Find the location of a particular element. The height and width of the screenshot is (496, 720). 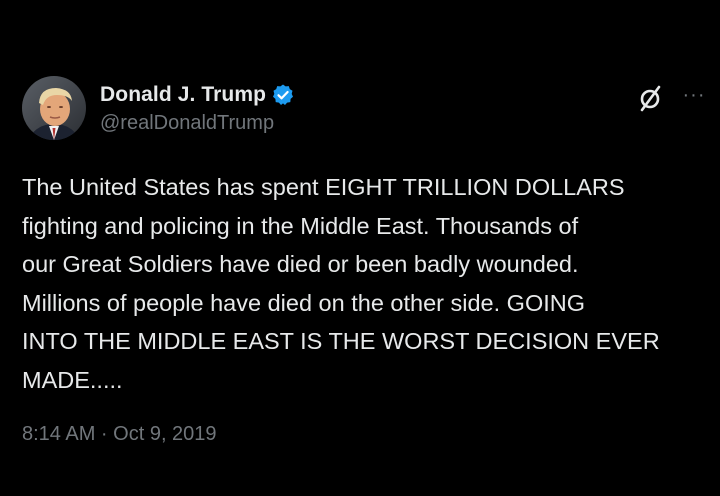

author-handle: @realDonaldTrump is located at coordinates (197, 123).